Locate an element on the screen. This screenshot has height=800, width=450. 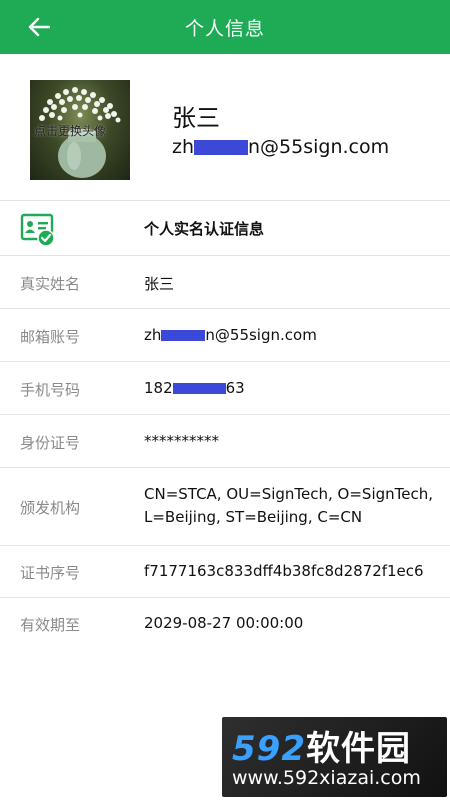
email-value-prefix: zh is located at coordinates (153, 335).